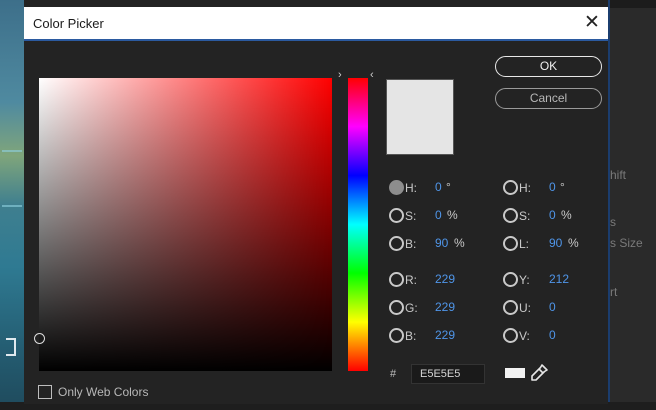  What do you see at coordinates (434, 336) in the screenshot?
I see `rgb-blue-row: B: 229` at bounding box center [434, 336].